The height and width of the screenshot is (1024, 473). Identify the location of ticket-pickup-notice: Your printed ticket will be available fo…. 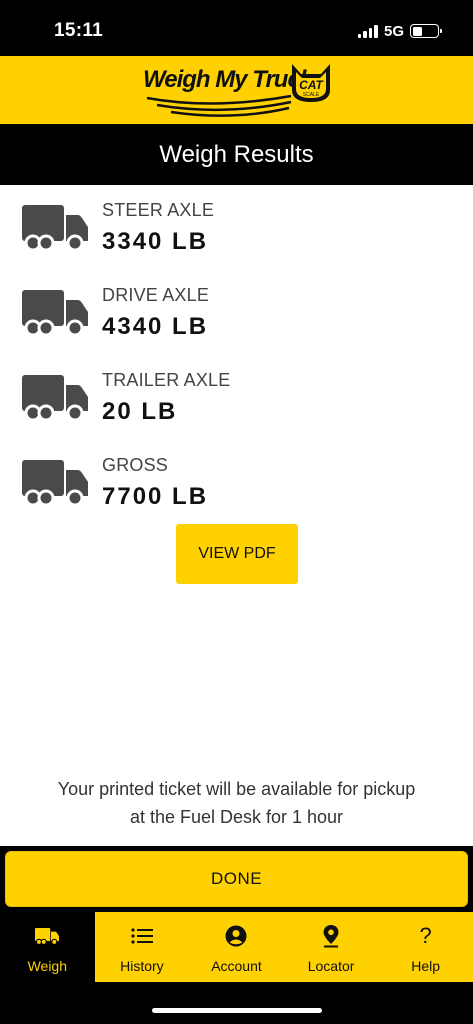
(236, 803).